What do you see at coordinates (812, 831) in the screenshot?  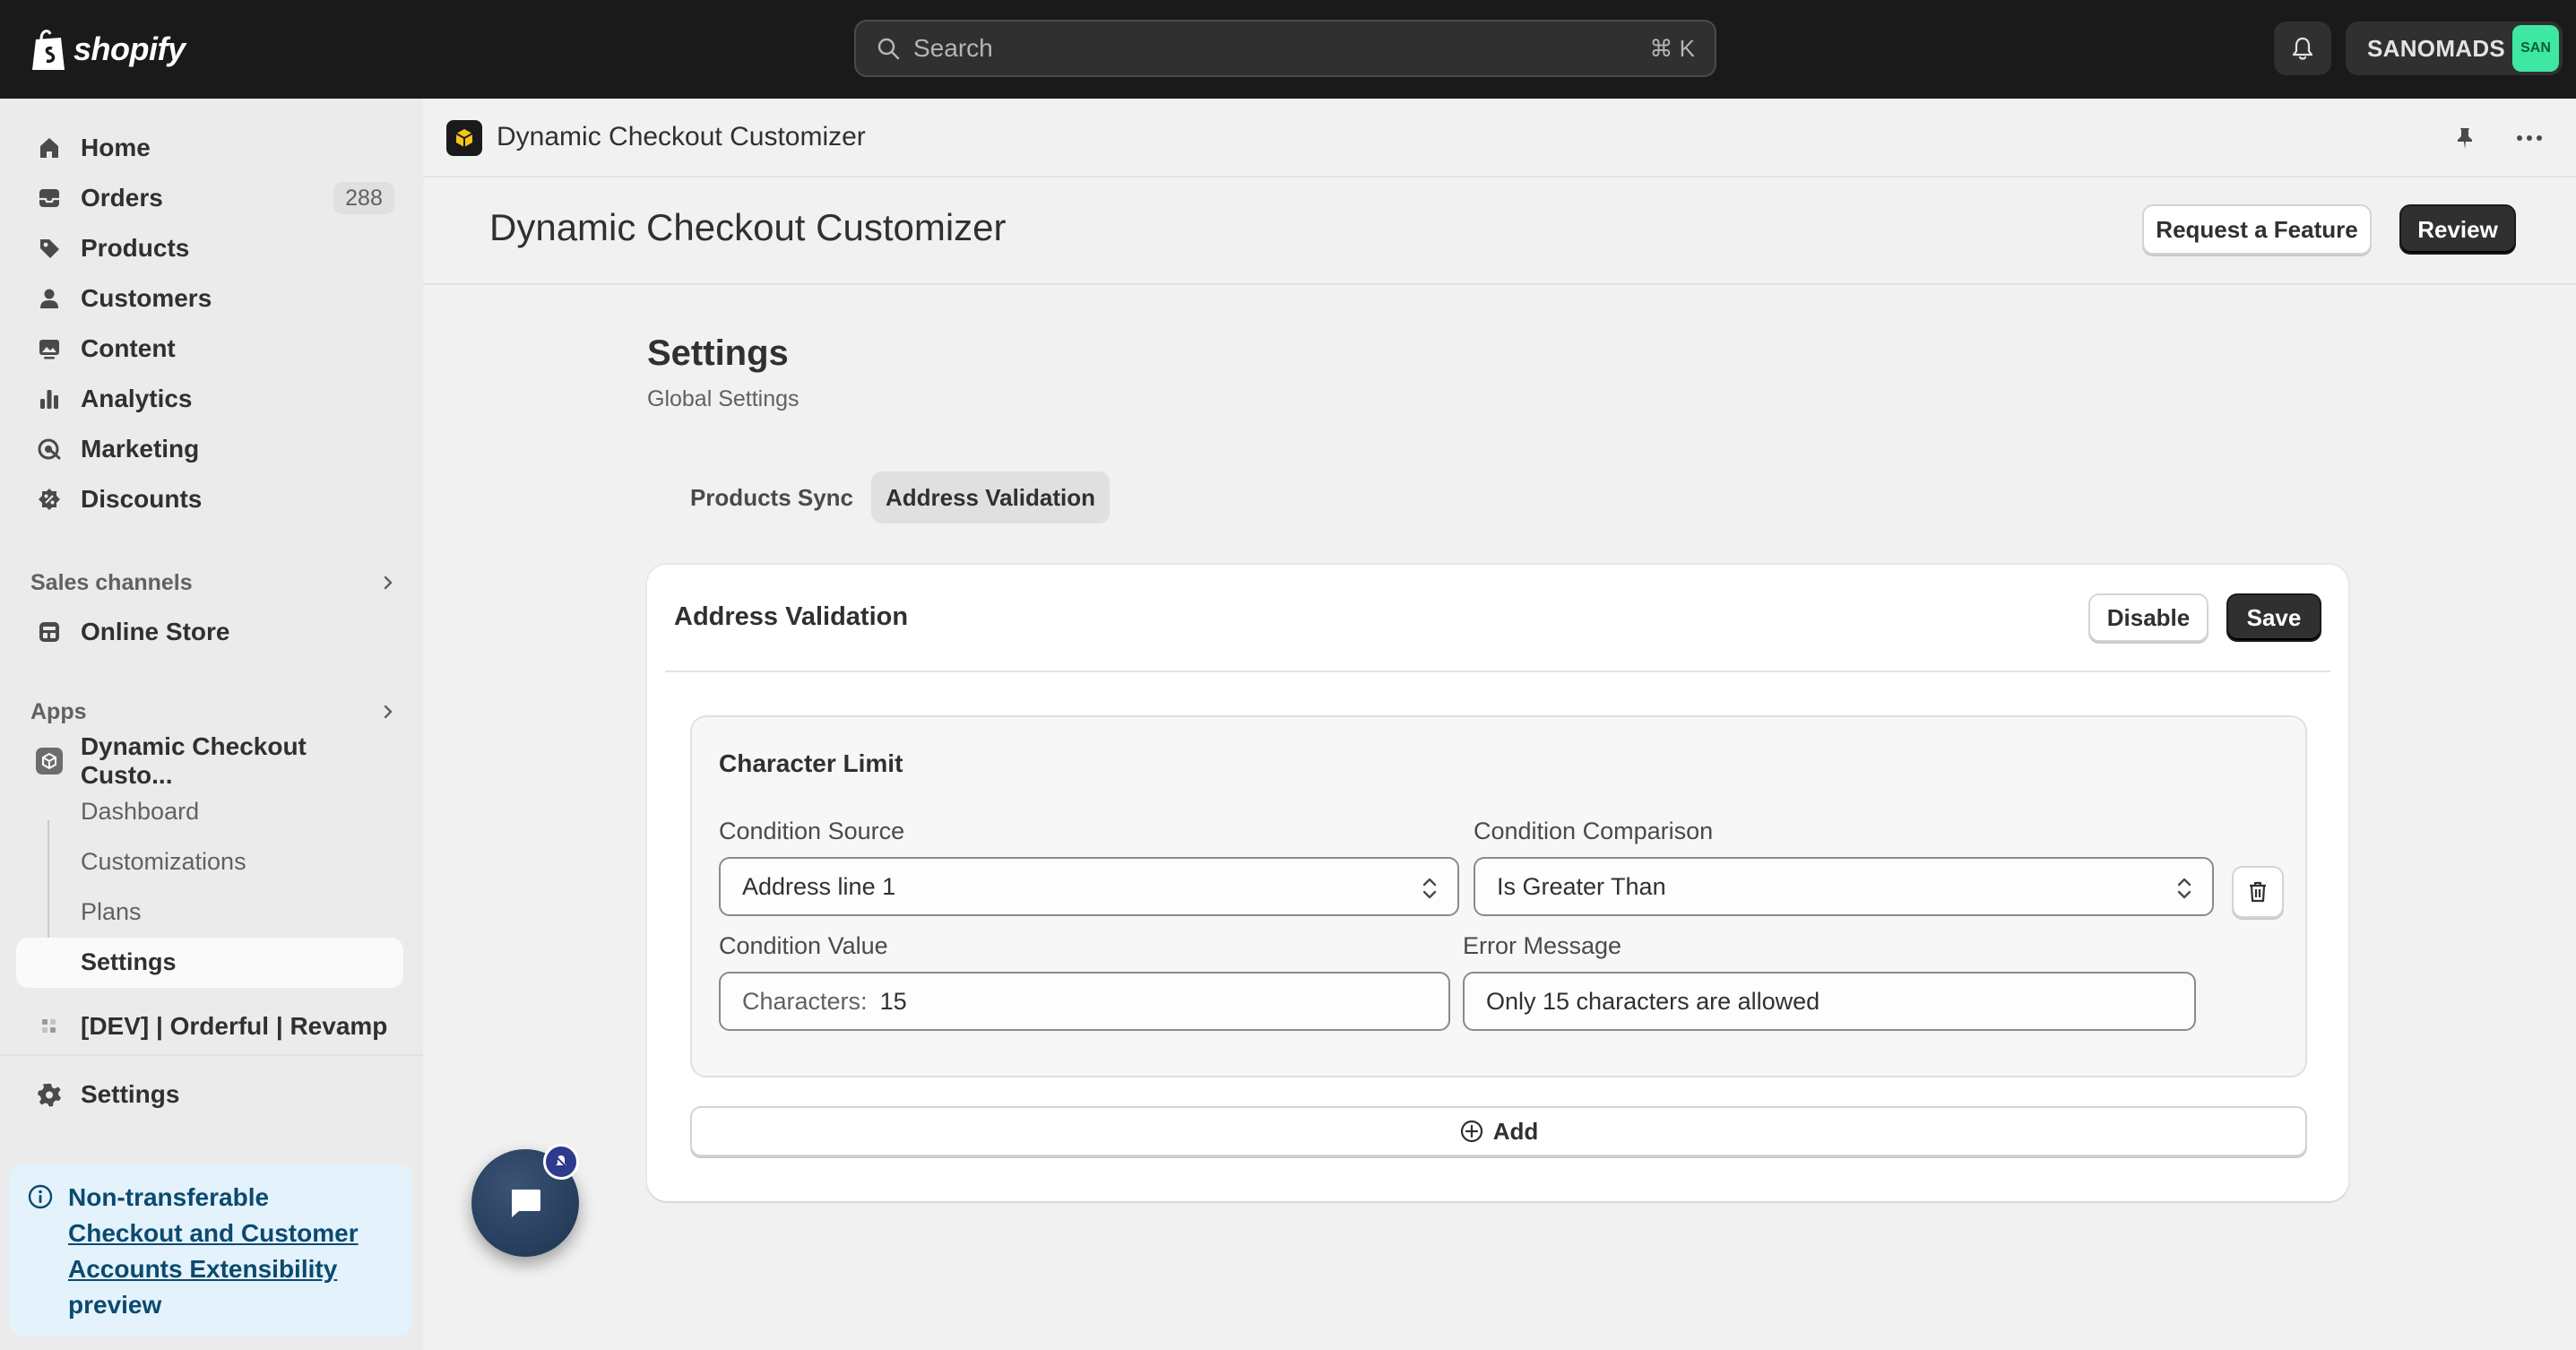 I see `condition-source-label: Condition Source` at bounding box center [812, 831].